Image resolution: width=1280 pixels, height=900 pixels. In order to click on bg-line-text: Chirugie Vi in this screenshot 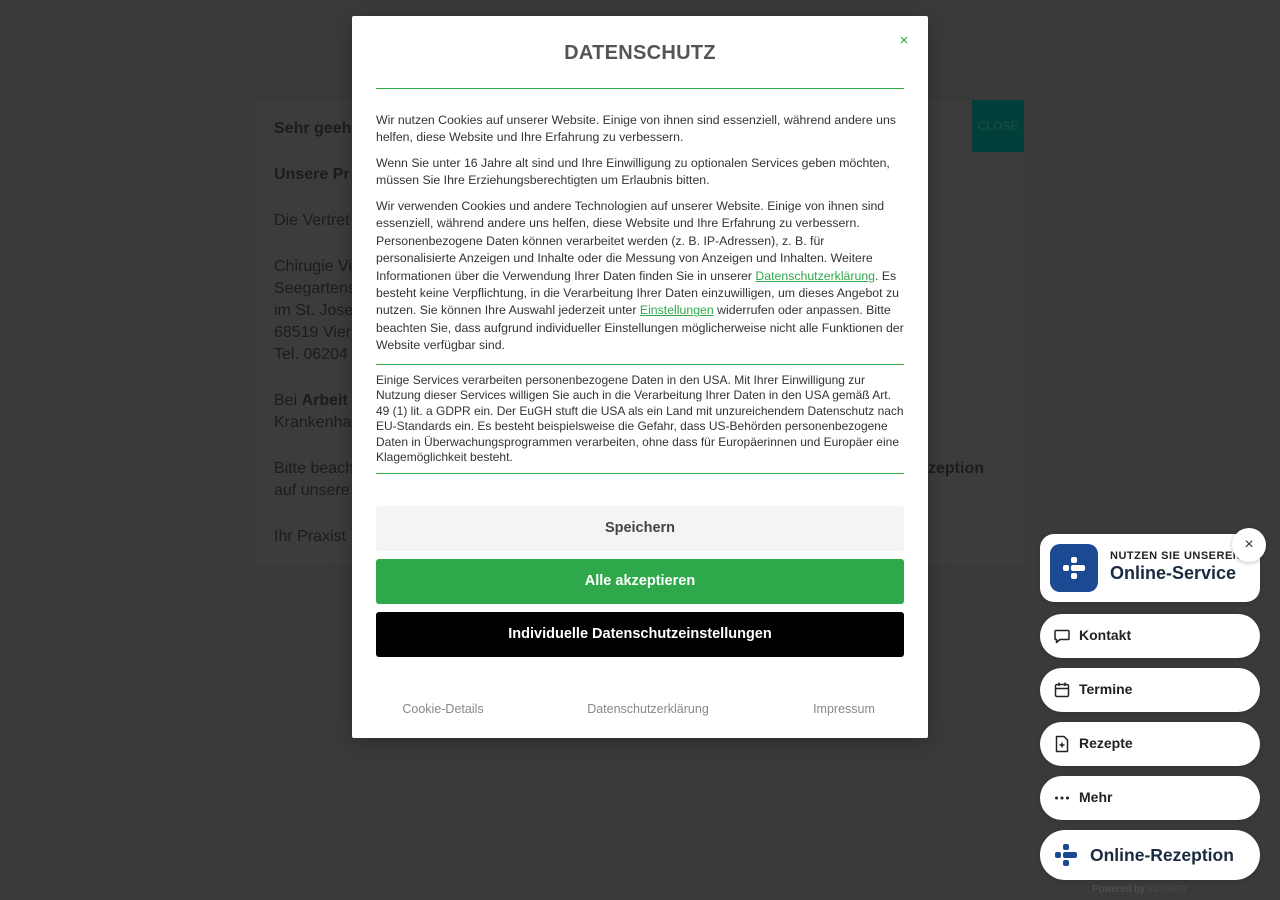, I will do `click(313, 266)`.